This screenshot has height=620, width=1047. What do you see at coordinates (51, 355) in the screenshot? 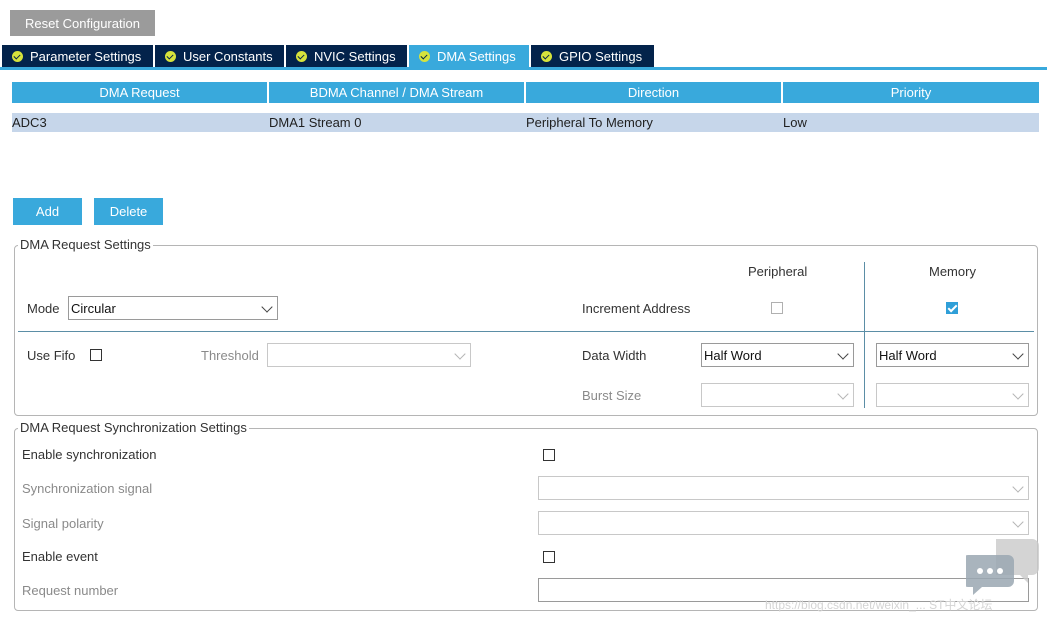
I see `use-fifo-label: Use Fifo` at bounding box center [51, 355].